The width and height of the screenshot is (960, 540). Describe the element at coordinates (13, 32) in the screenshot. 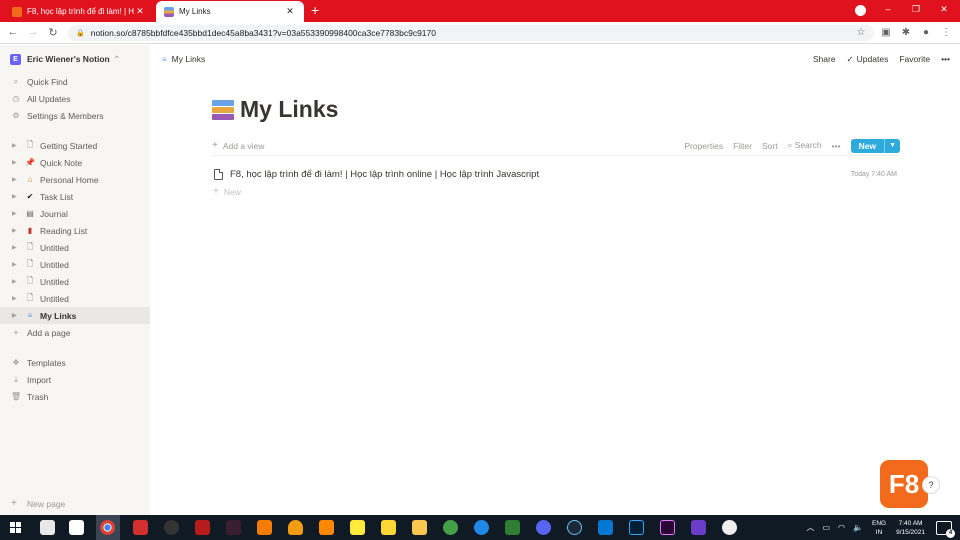

I see `back-arrow-icon: ←` at that location.